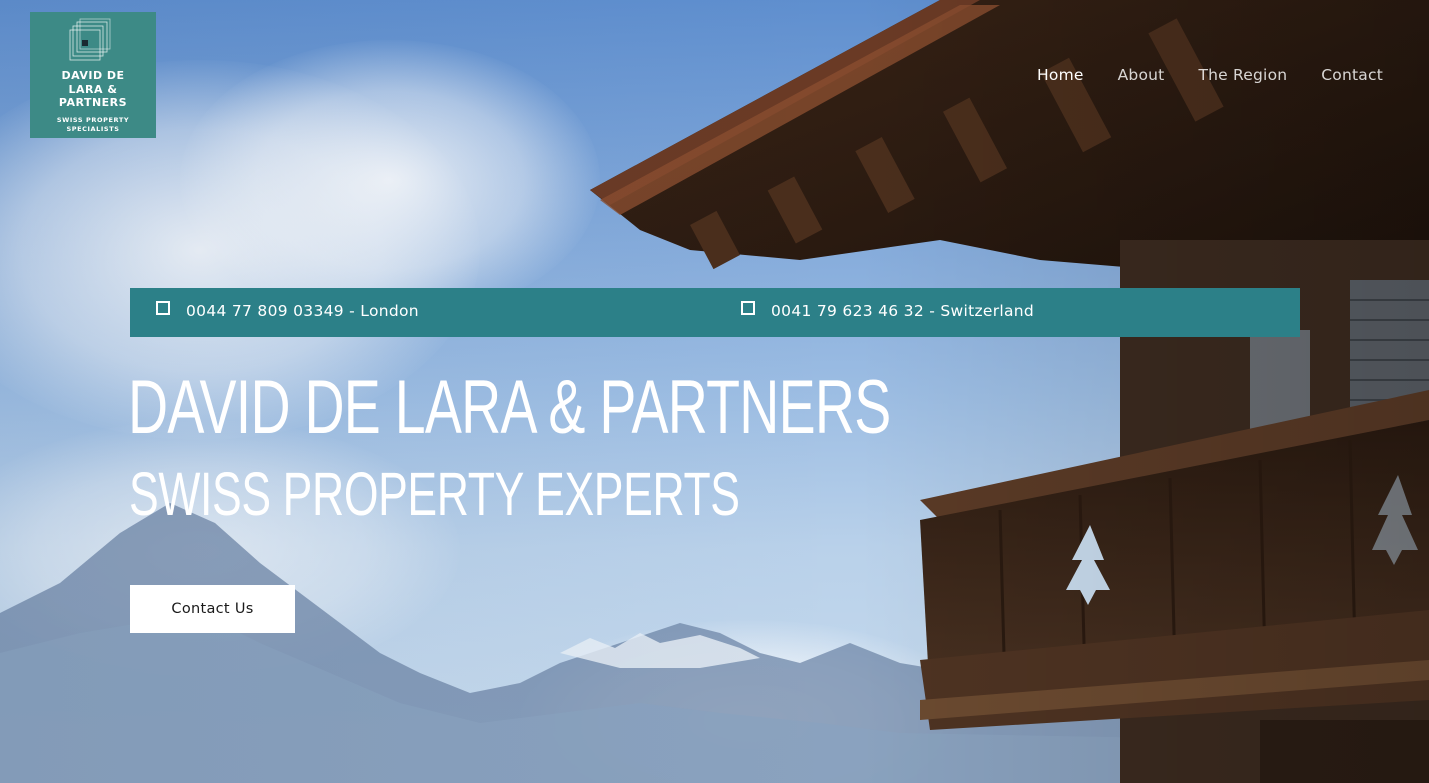  I want to click on phone-switzerland-text: 0041 79 623 46 32 - Switzerland, so click(903, 311).